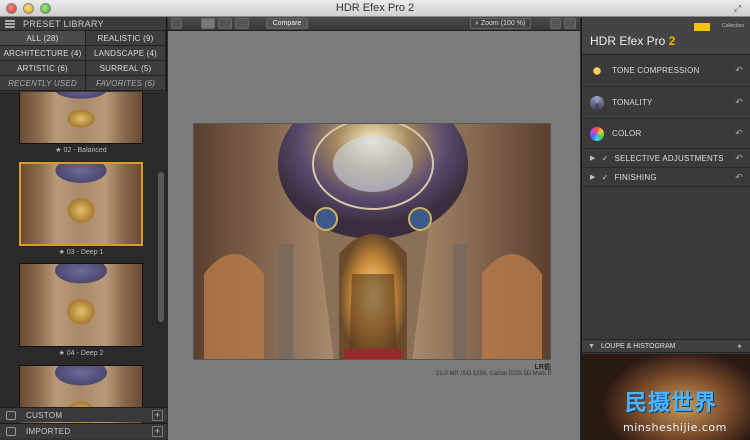  I want to click on zoom-select: ⌕ Zoom (100 %), so click(500, 23).